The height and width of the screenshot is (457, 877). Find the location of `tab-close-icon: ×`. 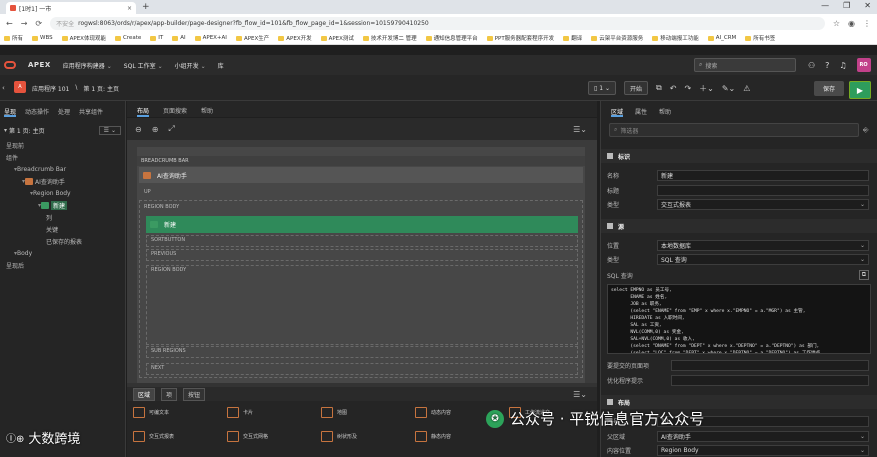

tab-close-icon: × is located at coordinates (129, 8).